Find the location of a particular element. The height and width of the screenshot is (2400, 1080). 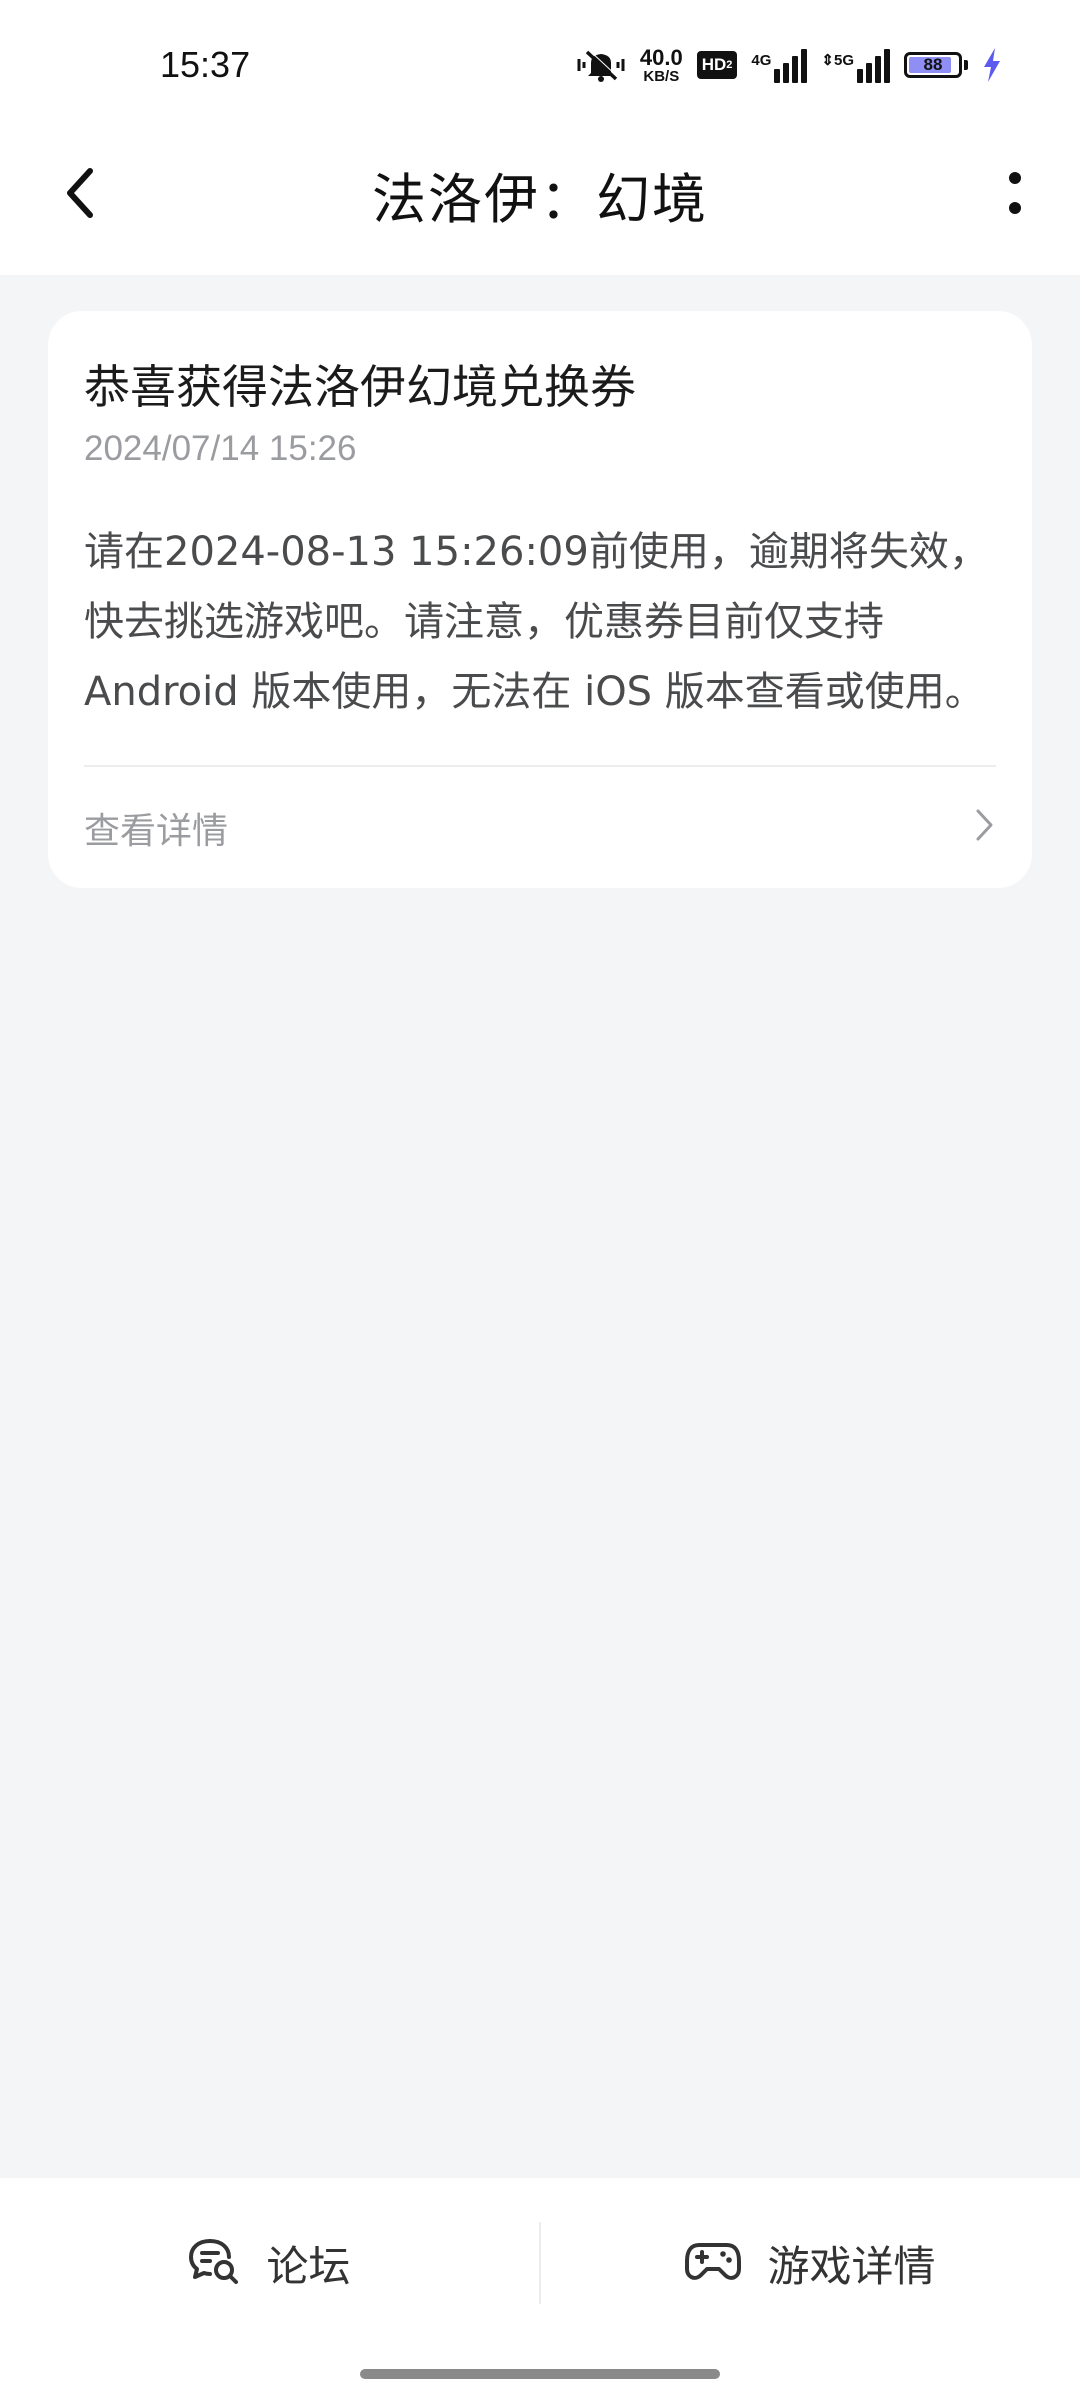

network-speed: 40.0 KB/S is located at coordinates (661, 64).